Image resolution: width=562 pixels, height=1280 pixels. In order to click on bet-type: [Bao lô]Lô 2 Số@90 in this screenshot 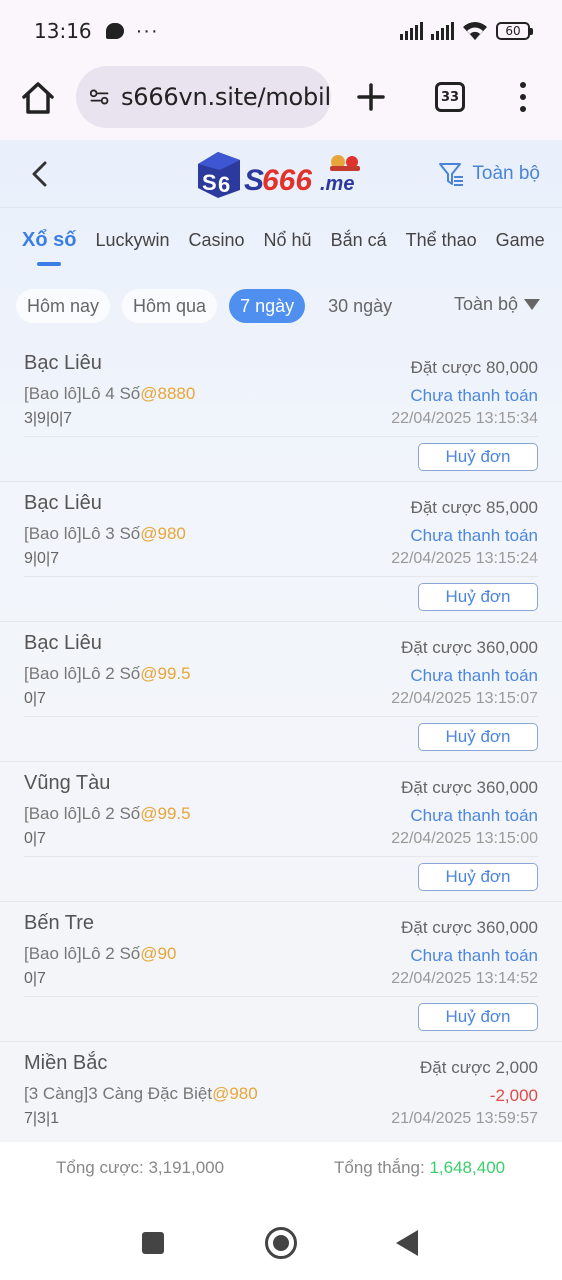, I will do `click(100, 953)`.